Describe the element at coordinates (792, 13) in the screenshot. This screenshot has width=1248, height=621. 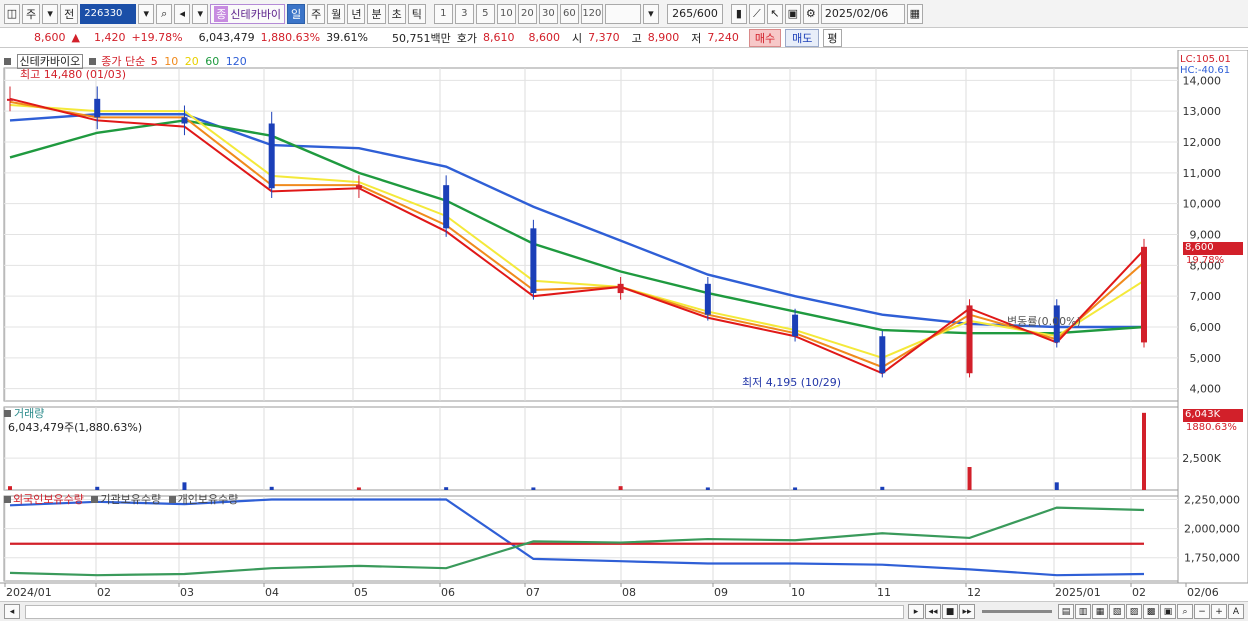
I see `save-icon: ▣` at that location.